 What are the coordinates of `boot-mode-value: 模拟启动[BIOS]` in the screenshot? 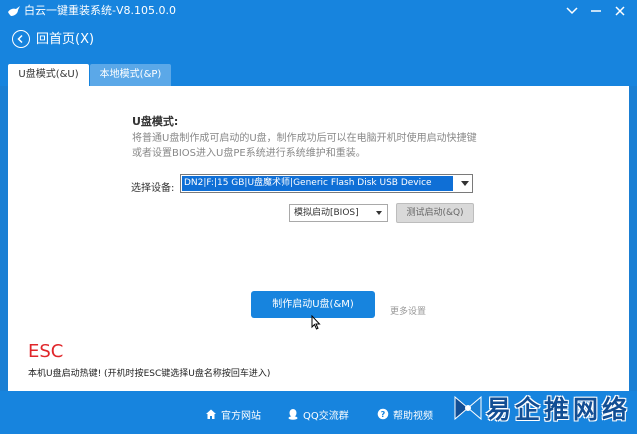 It's located at (326, 213).